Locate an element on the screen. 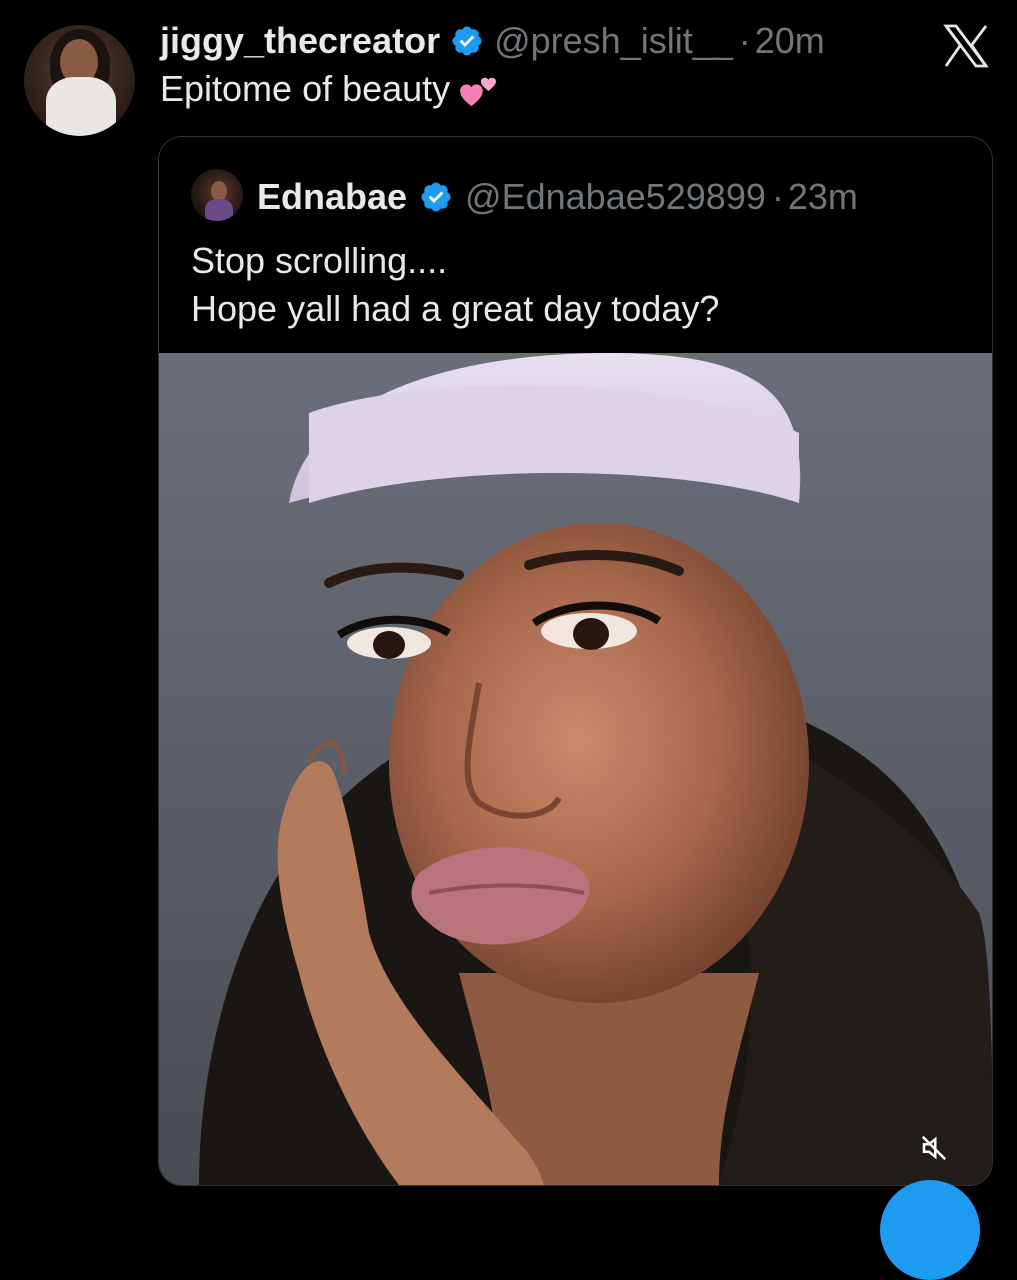 The height and width of the screenshot is (1280, 1017). author-display-name: jiggy_thecreator is located at coordinates (300, 41).